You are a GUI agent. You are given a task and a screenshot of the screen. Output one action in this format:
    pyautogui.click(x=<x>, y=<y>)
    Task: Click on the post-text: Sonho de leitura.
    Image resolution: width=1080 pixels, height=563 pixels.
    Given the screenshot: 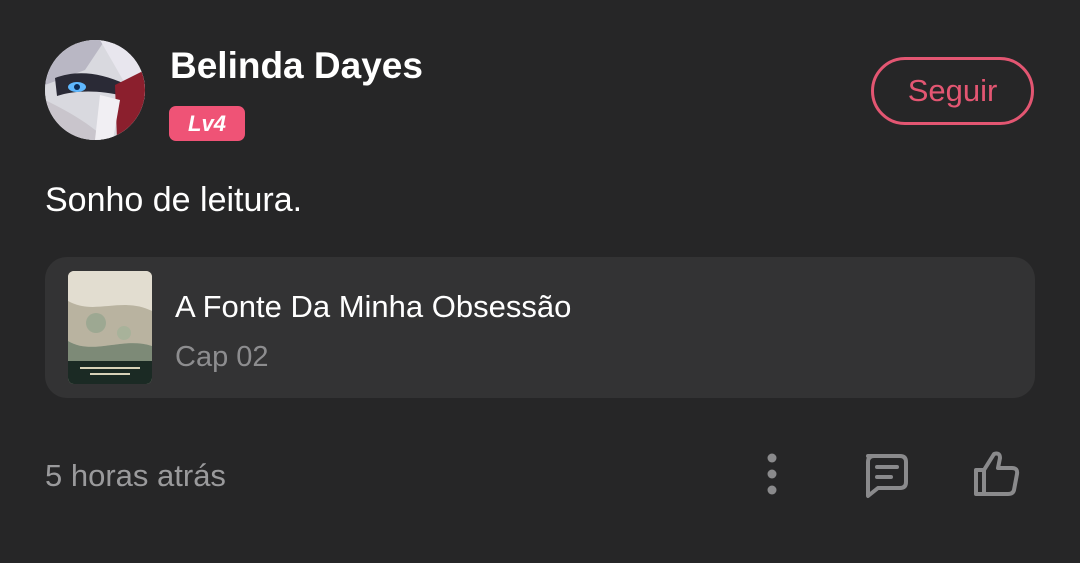 What is the action you would take?
    pyautogui.click(x=174, y=200)
    